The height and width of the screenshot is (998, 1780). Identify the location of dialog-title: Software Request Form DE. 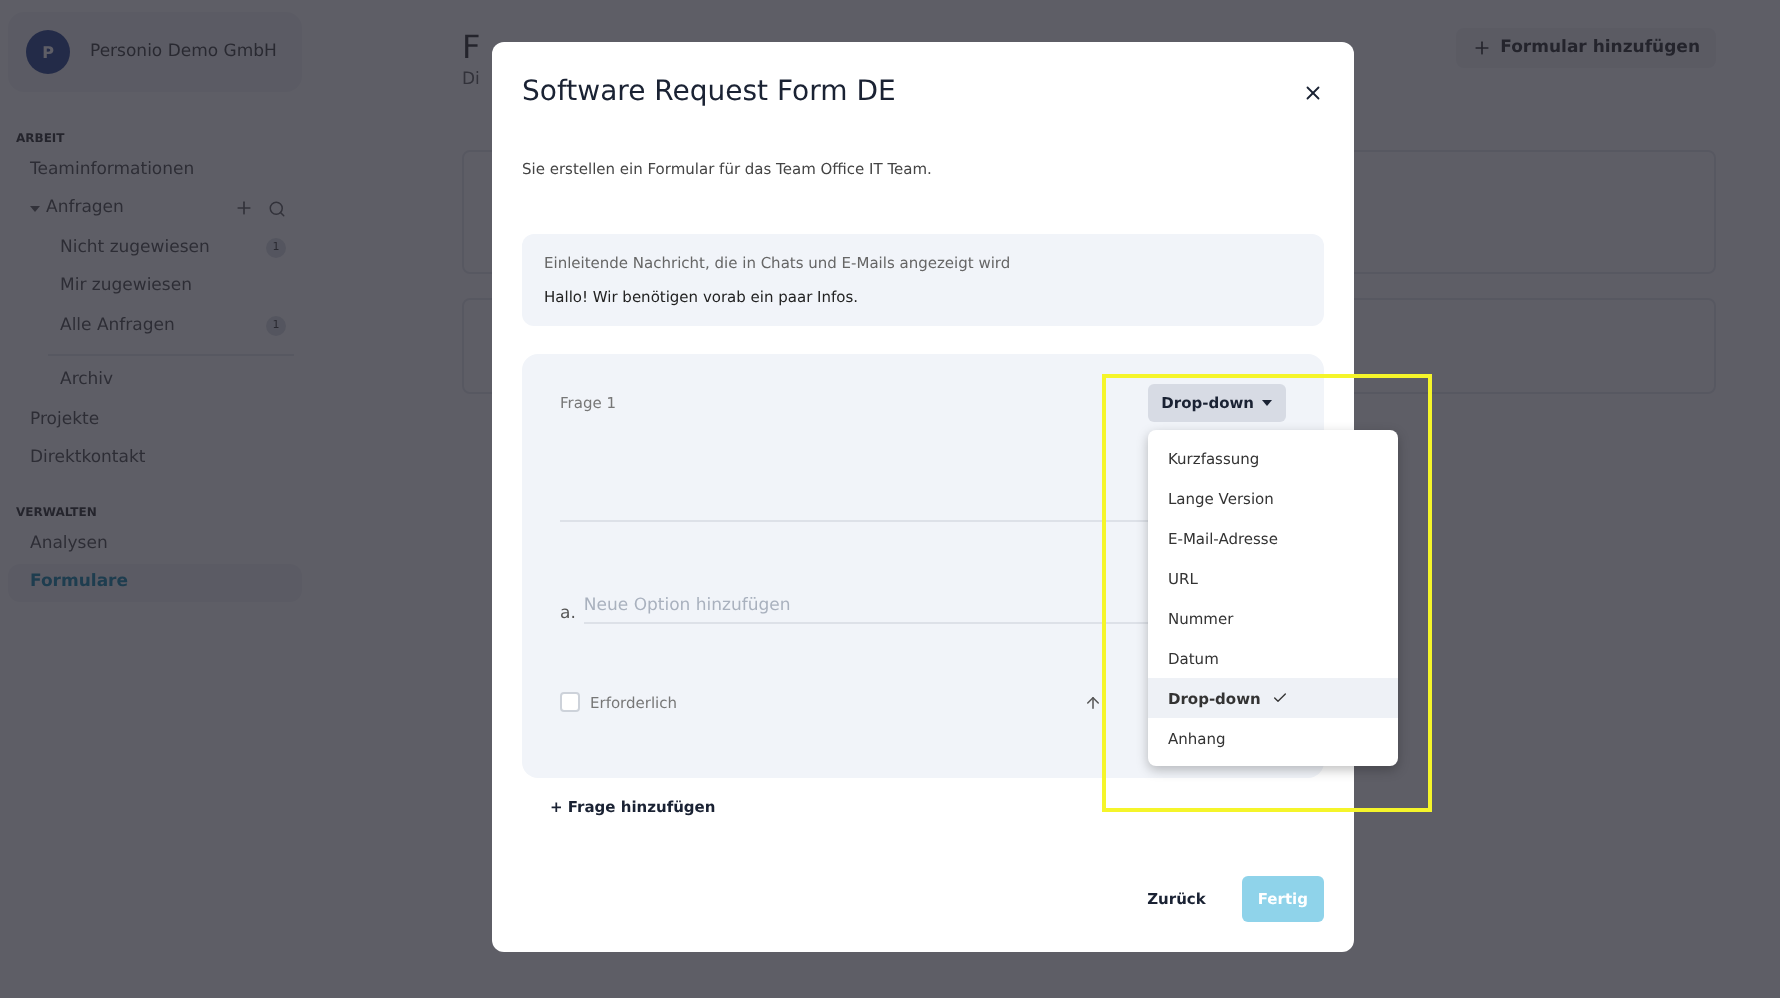
(709, 92).